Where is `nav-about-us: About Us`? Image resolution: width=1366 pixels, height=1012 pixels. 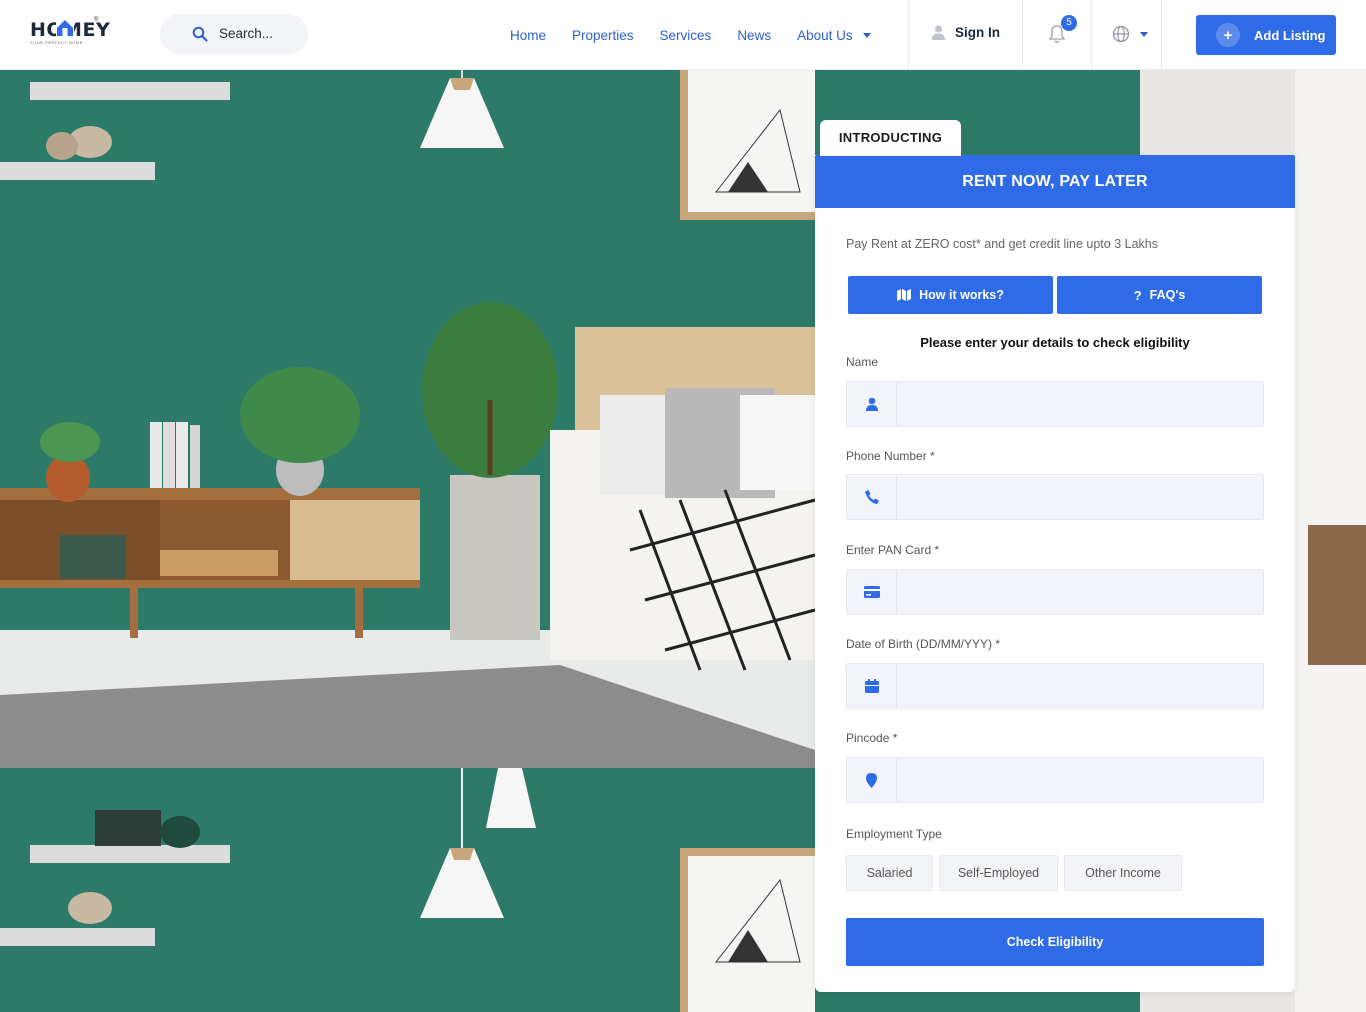 nav-about-us: About Us is located at coordinates (834, 35).